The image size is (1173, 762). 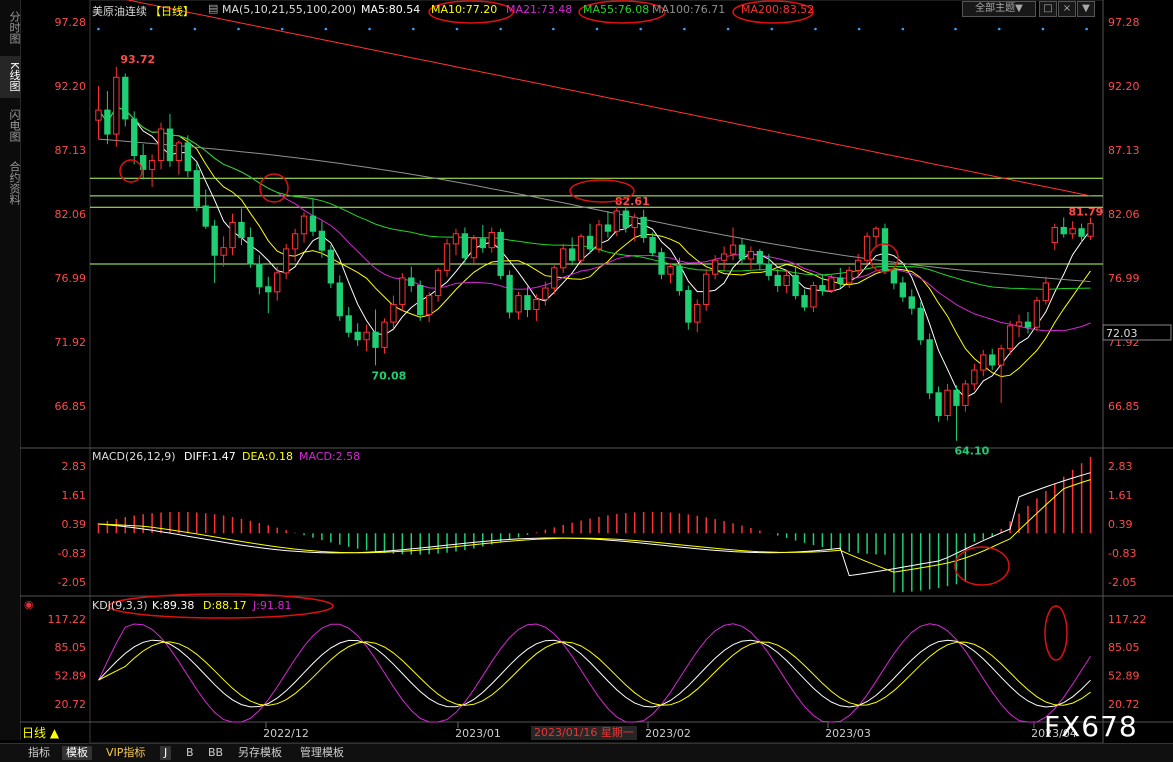 I want to click on kdj-axis-left: 52.89, so click(x=71, y=675).